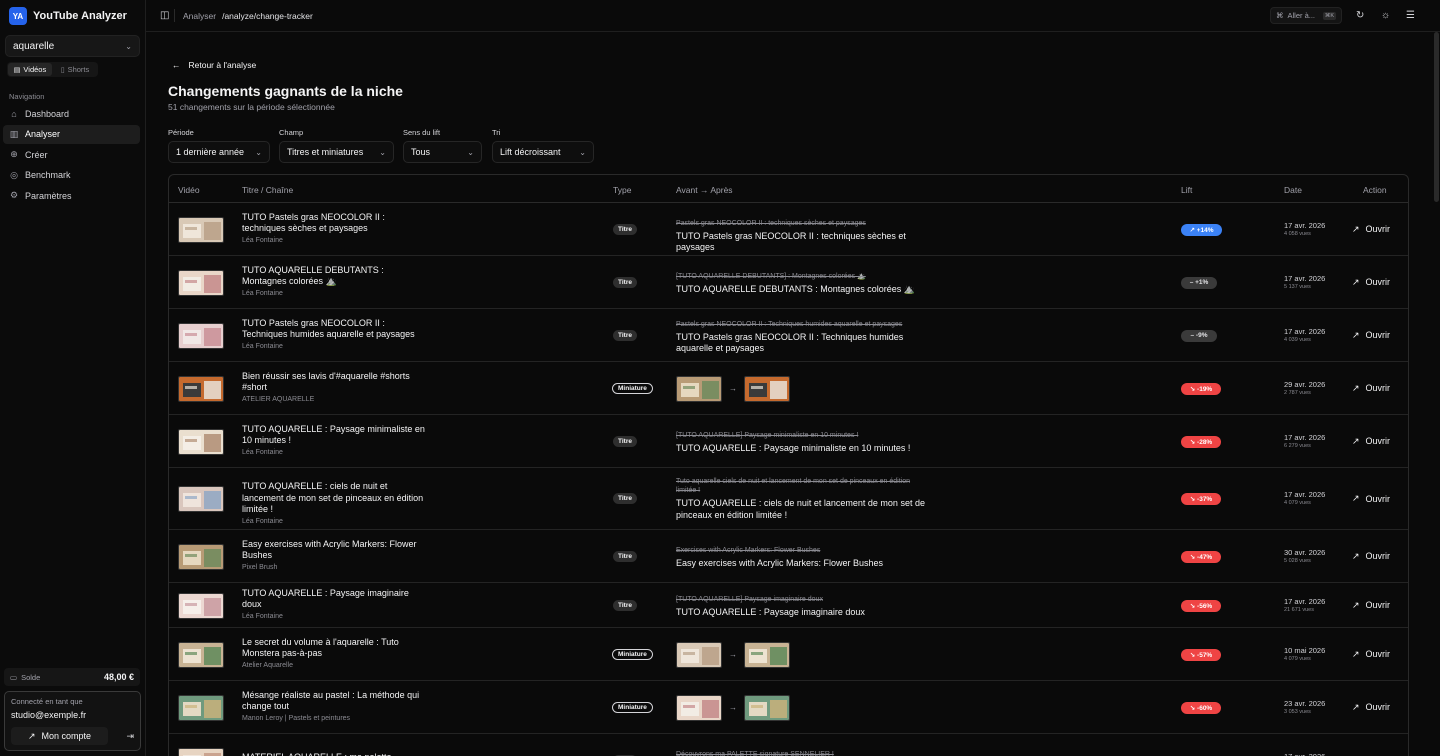 The image size is (1440, 756). What do you see at coordinates (1305, 384) in the screenshot?
I see `change-date: 29 avr. 2026` at bounding box center [1305, 384].